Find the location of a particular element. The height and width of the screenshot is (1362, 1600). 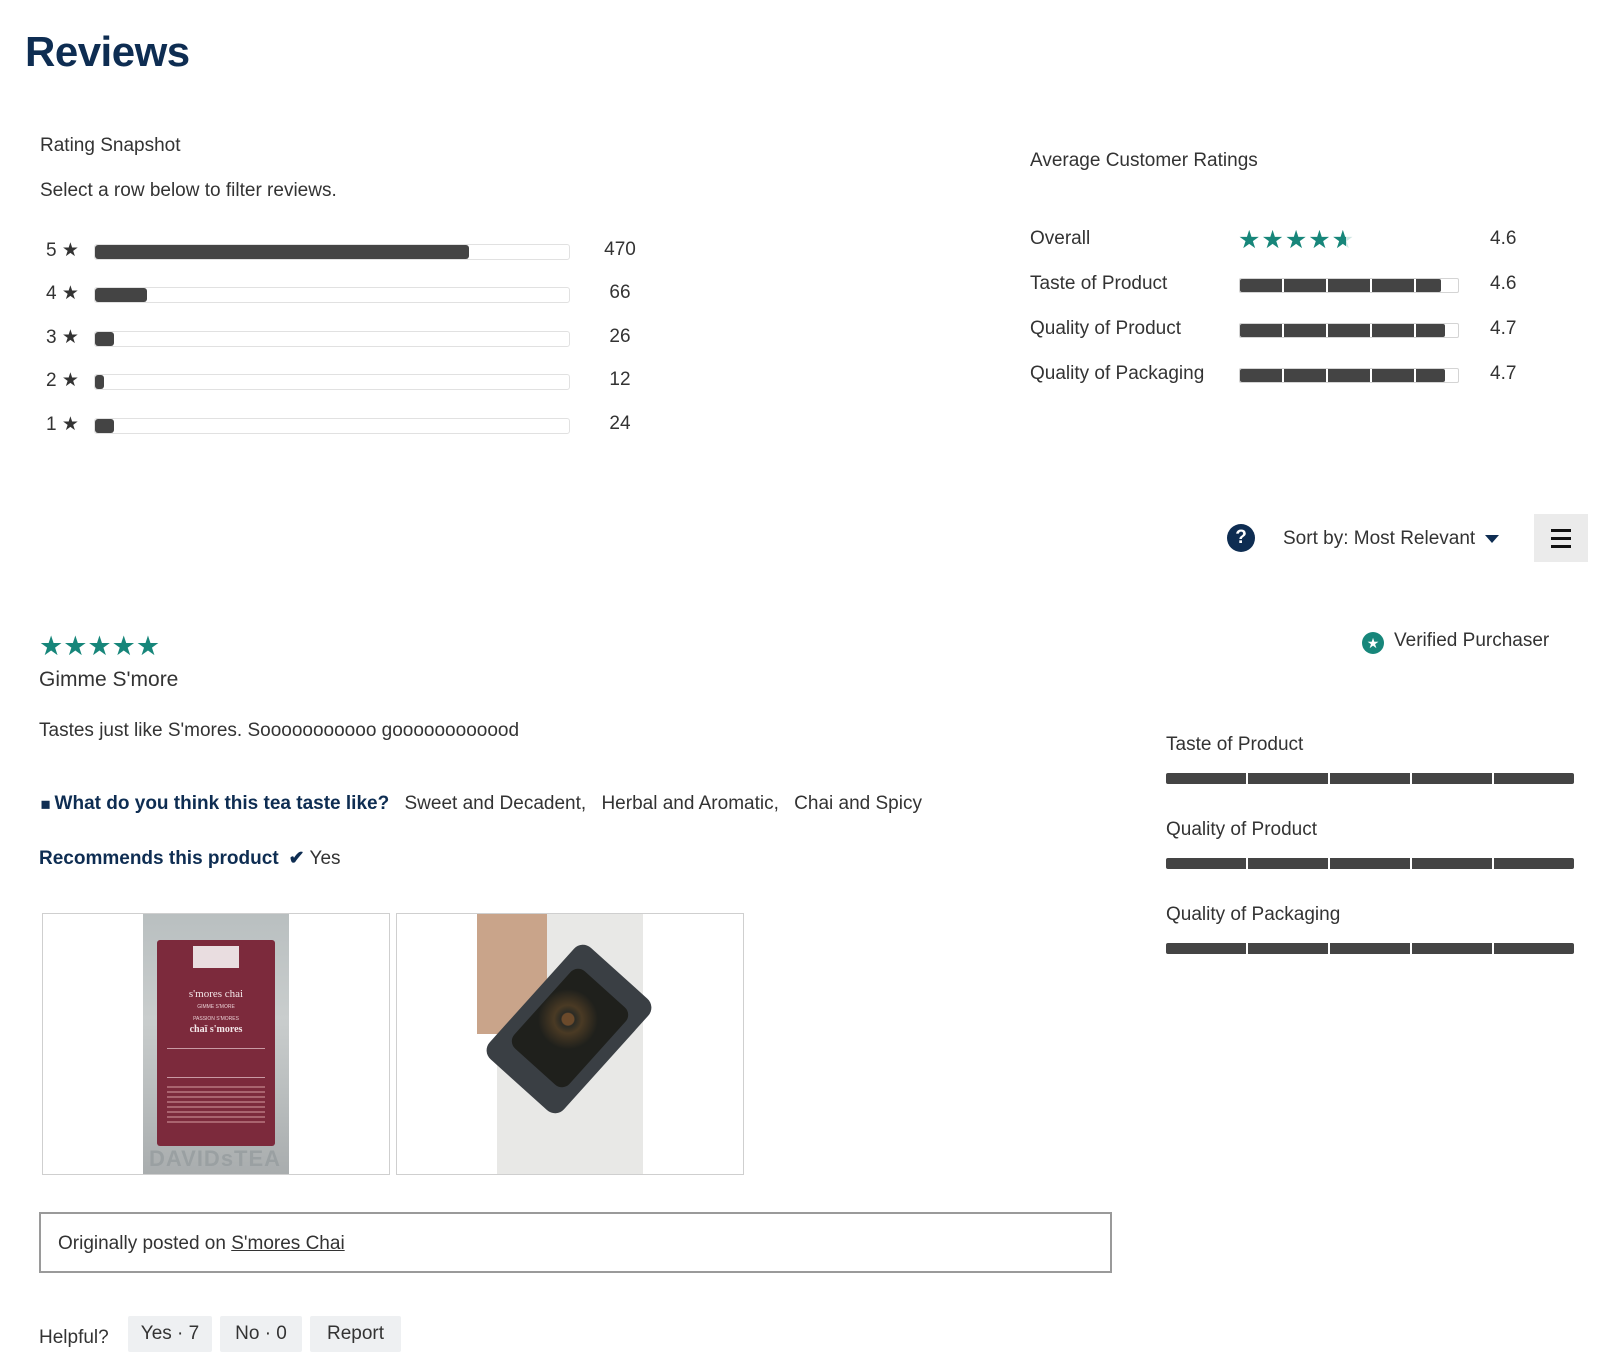

avg-bar-taste is located at coordinates (1349, 285).